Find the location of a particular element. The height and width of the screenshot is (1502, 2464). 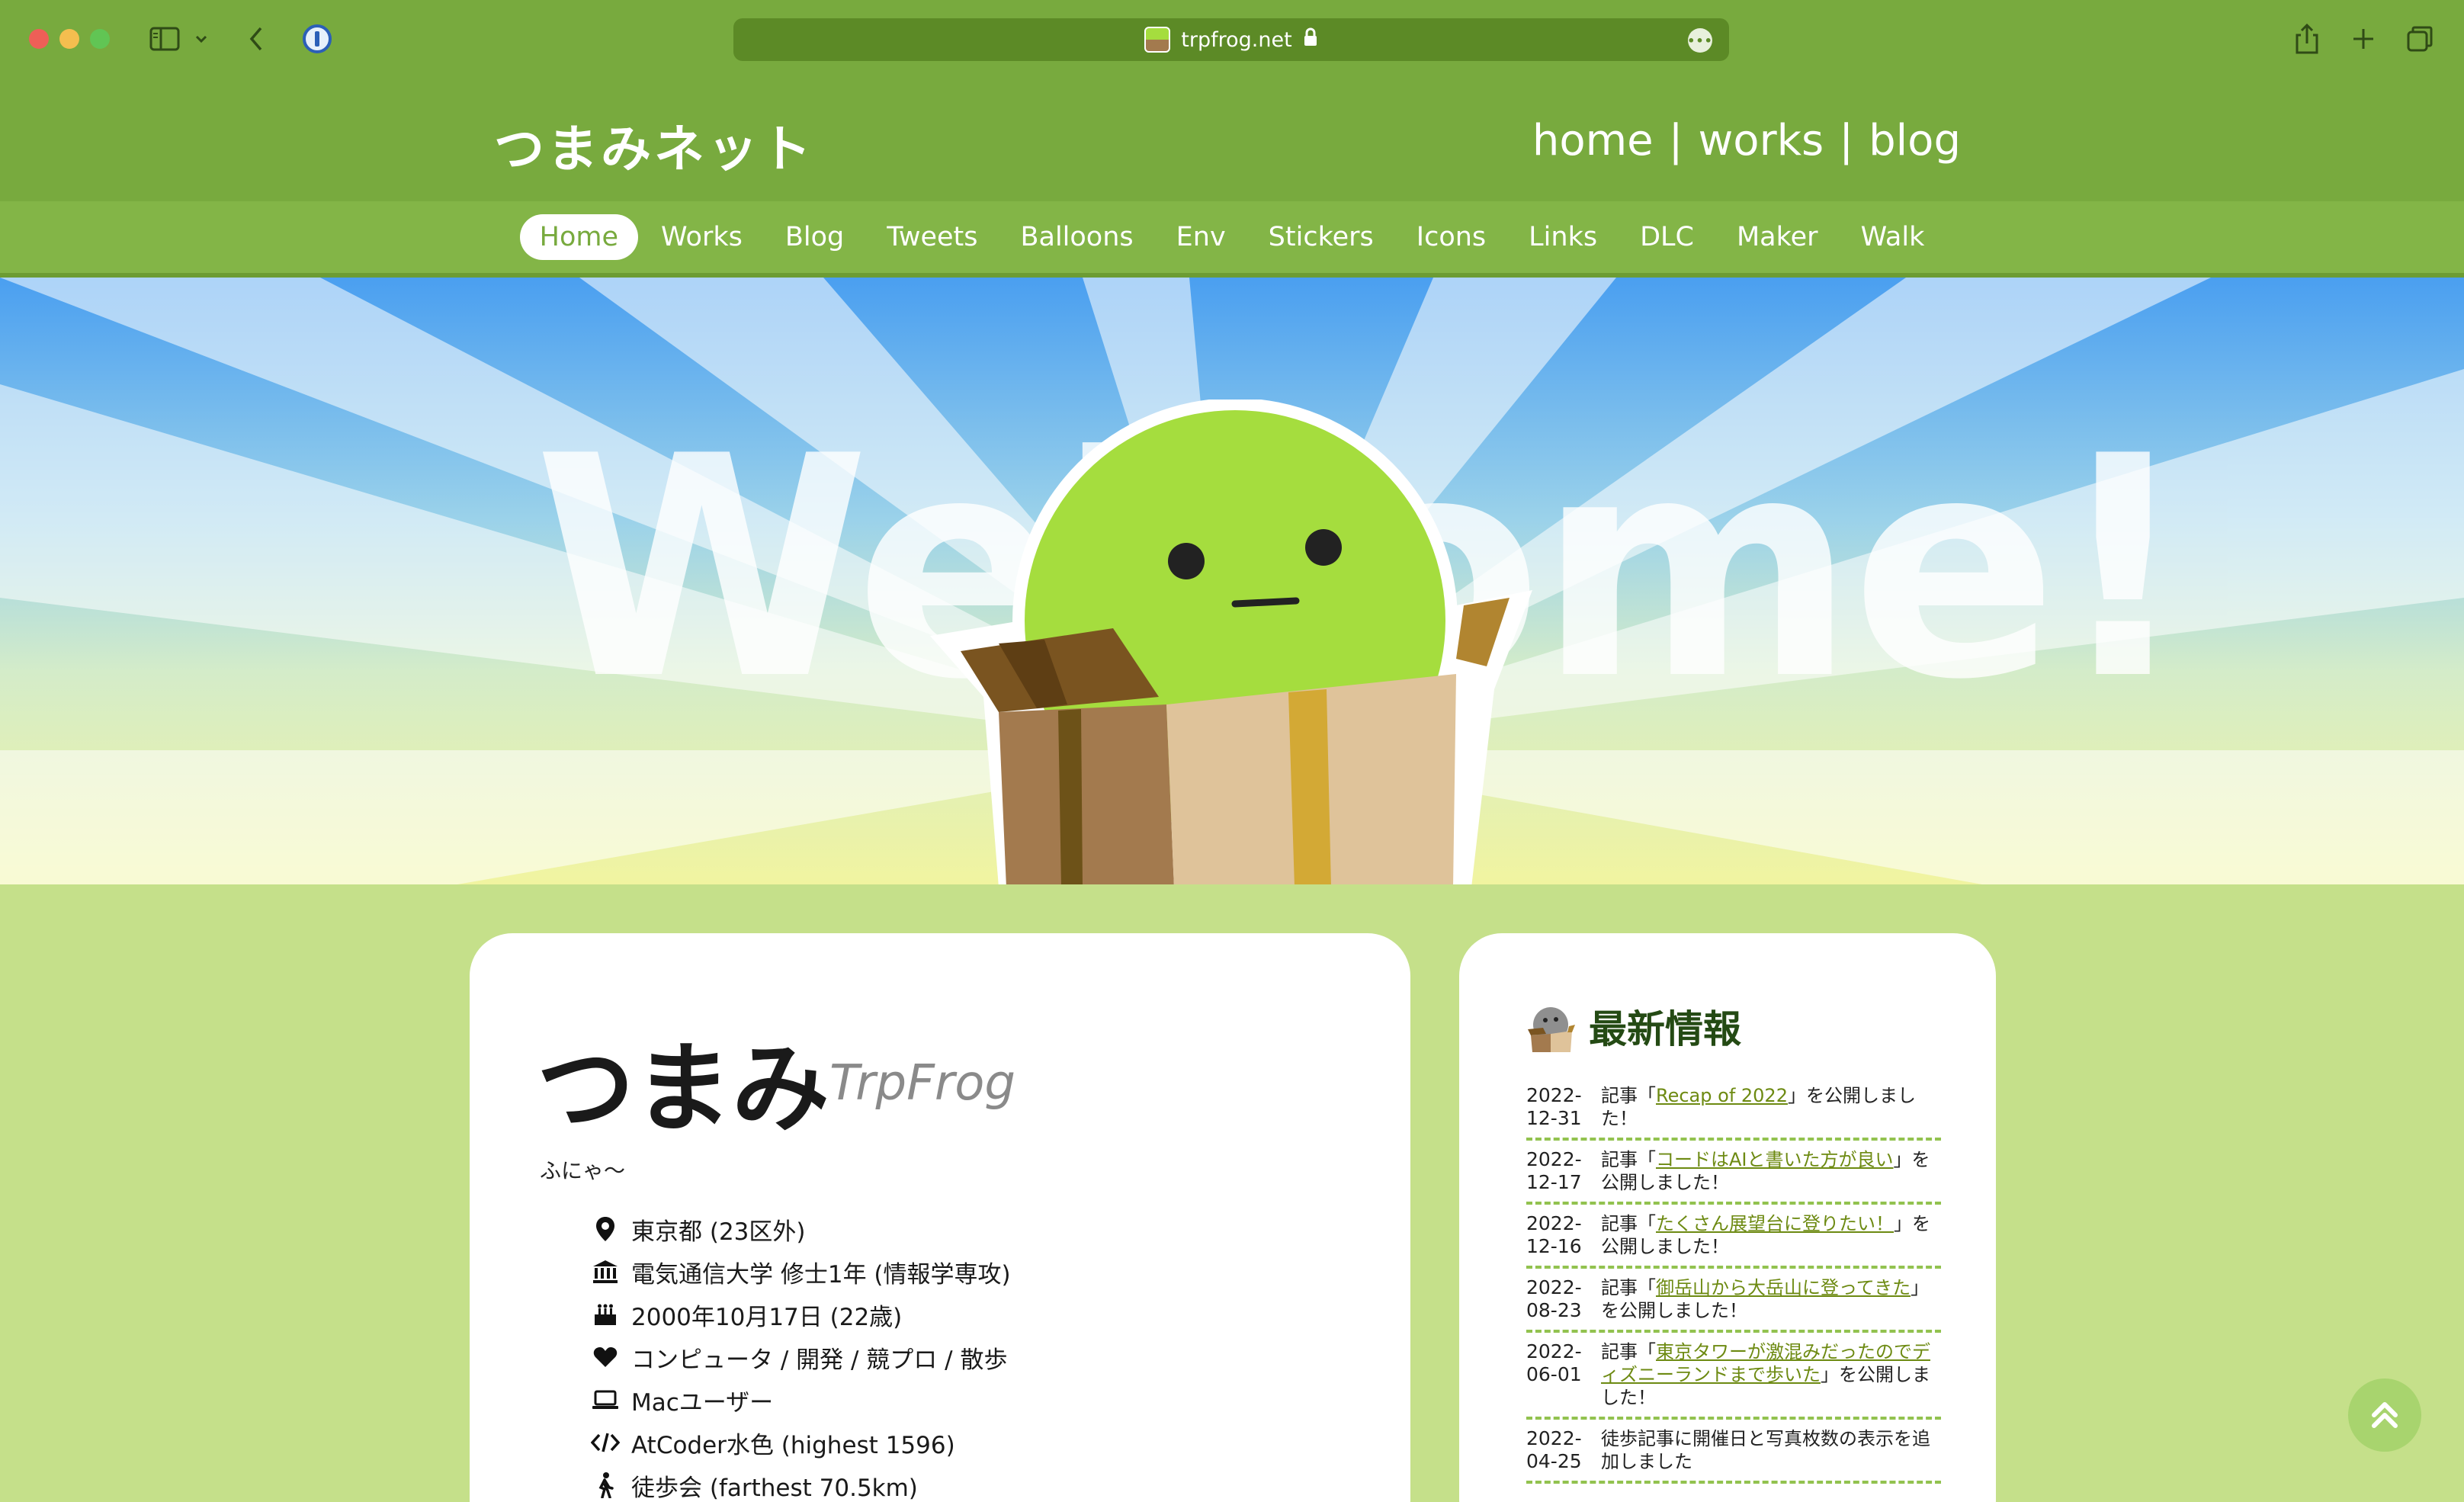

profile-tagline: ふにゃ〜 is located at coordinates (583, 1170).